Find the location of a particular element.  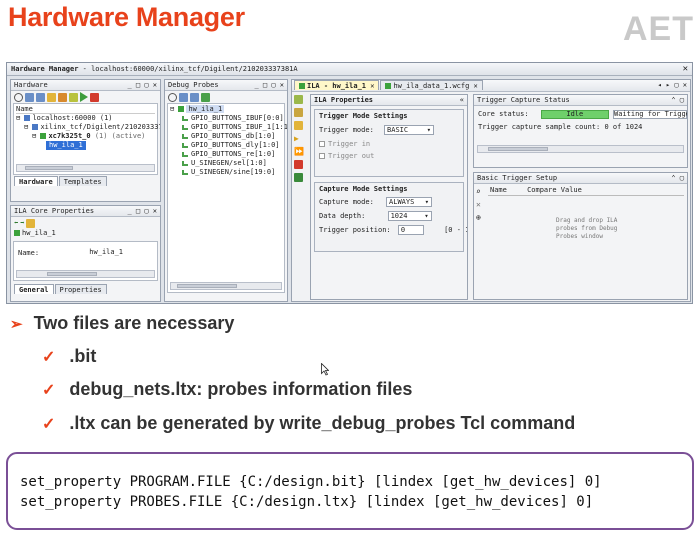

tab-waveform: hw_ila_data_1.wcfg ✕ is located at coordinates (431, 85).